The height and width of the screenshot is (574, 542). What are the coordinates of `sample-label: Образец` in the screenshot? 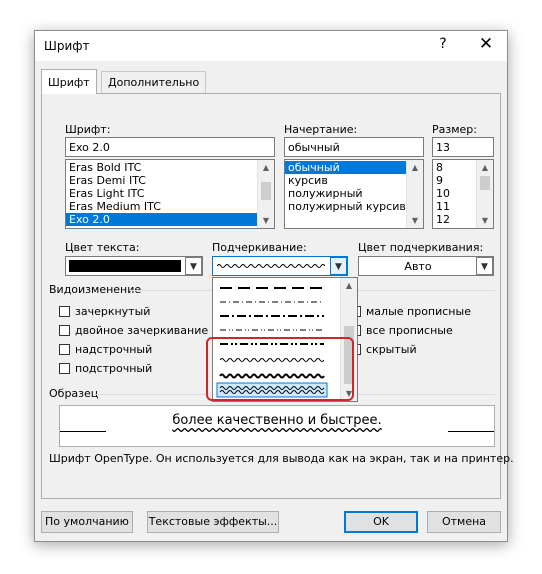 It's located at (74, 393).